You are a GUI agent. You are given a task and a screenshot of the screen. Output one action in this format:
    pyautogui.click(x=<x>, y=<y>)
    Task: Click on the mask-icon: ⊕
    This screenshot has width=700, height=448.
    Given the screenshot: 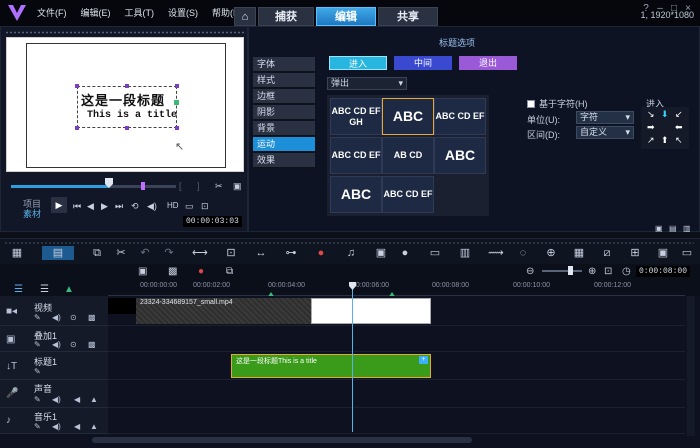 What is the action you would take?
    pyautogui.click(x=551, y=253)
    